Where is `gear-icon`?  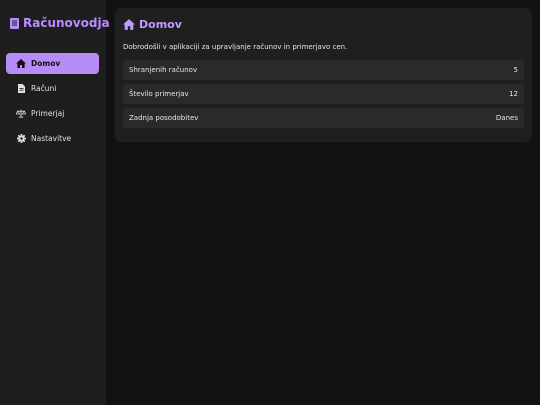 gear-icon is located at coordinates (21, 139).